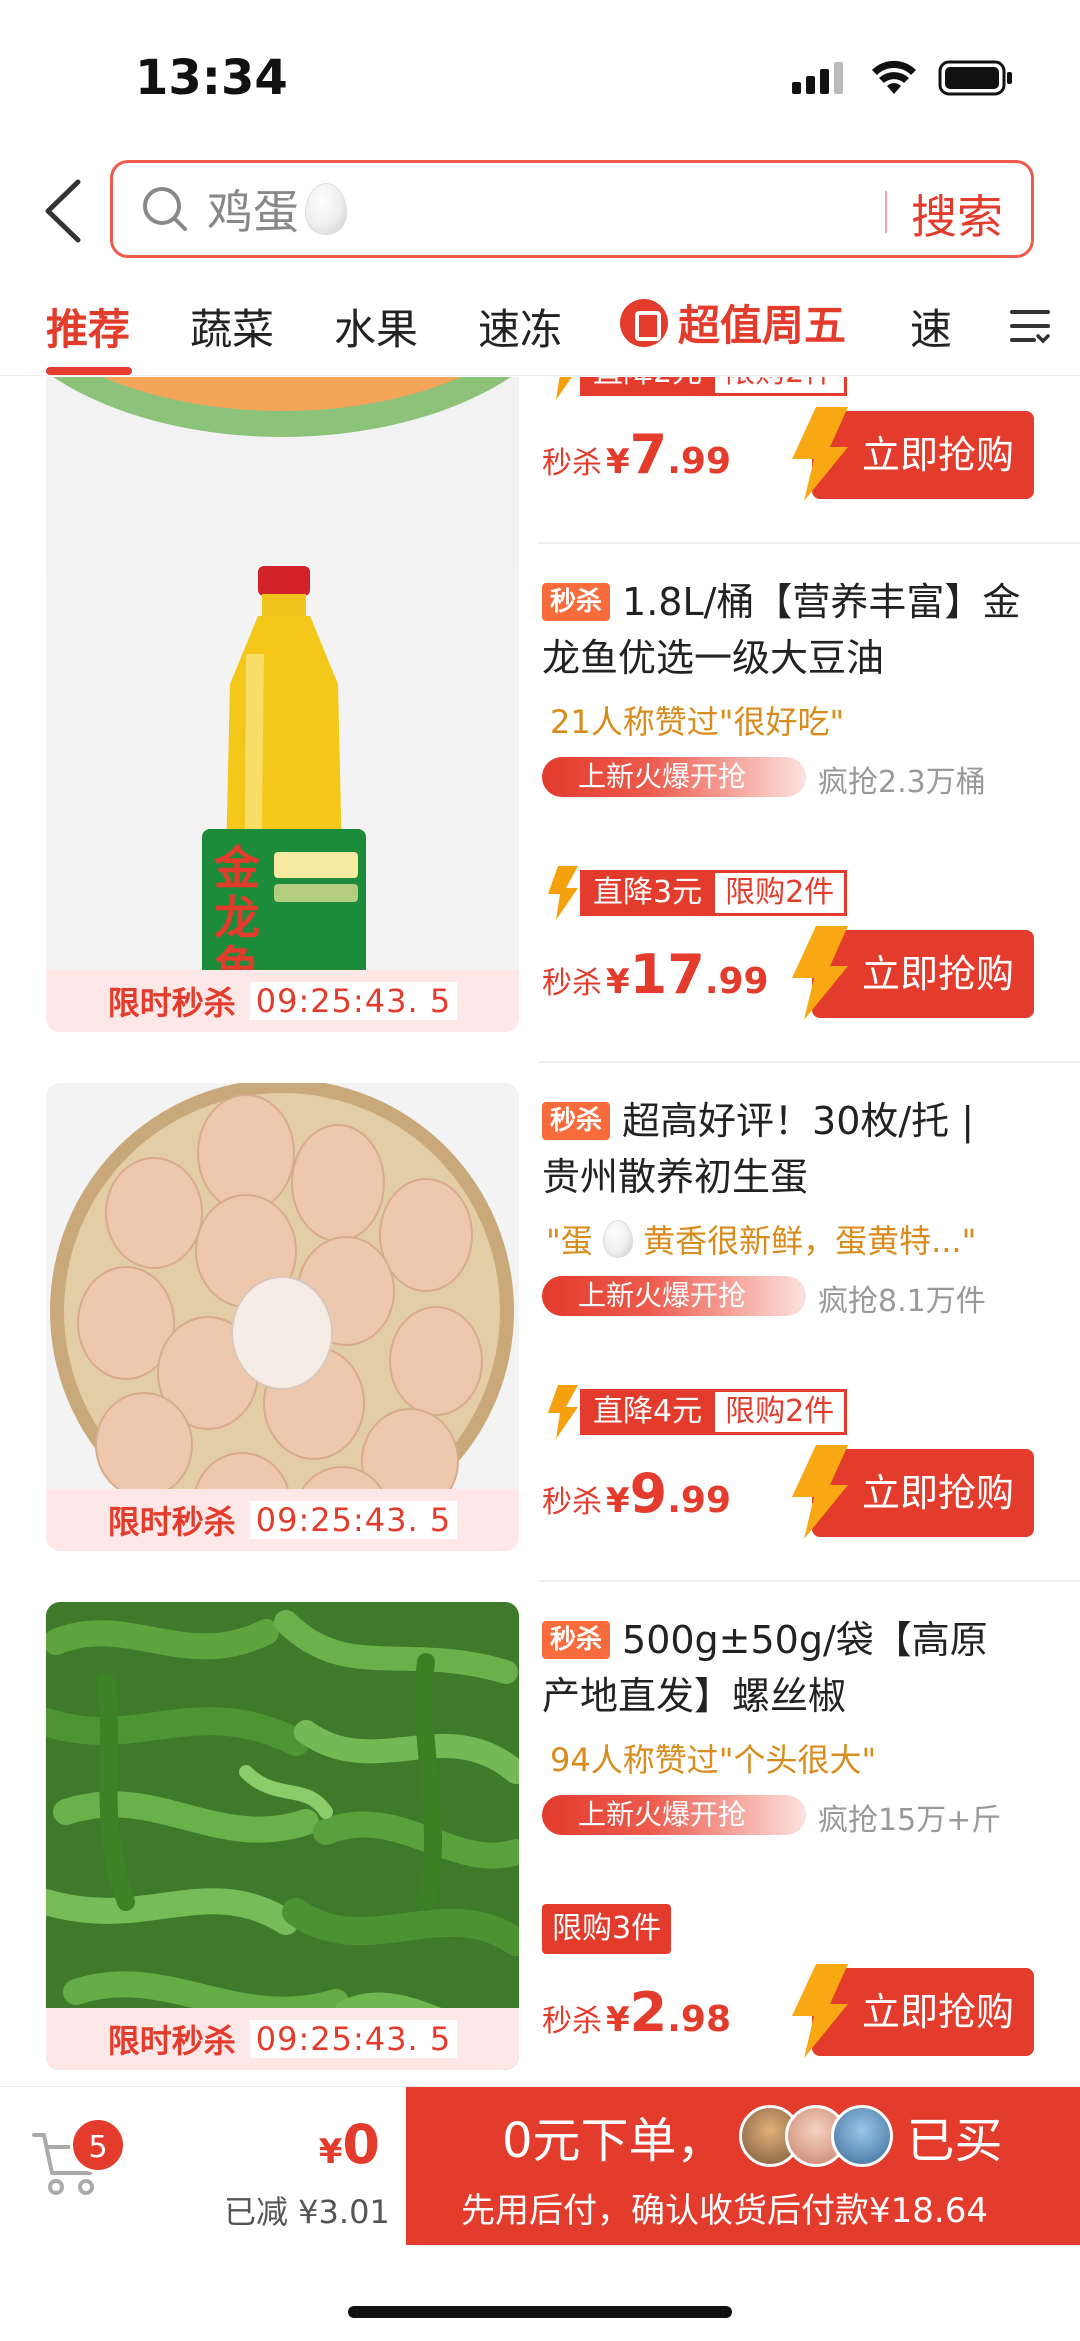 This screenshot has height=2341, width=1080. Describe the element at coordinates (165, 209) in the screenshot. I see `search-icon` at that location.